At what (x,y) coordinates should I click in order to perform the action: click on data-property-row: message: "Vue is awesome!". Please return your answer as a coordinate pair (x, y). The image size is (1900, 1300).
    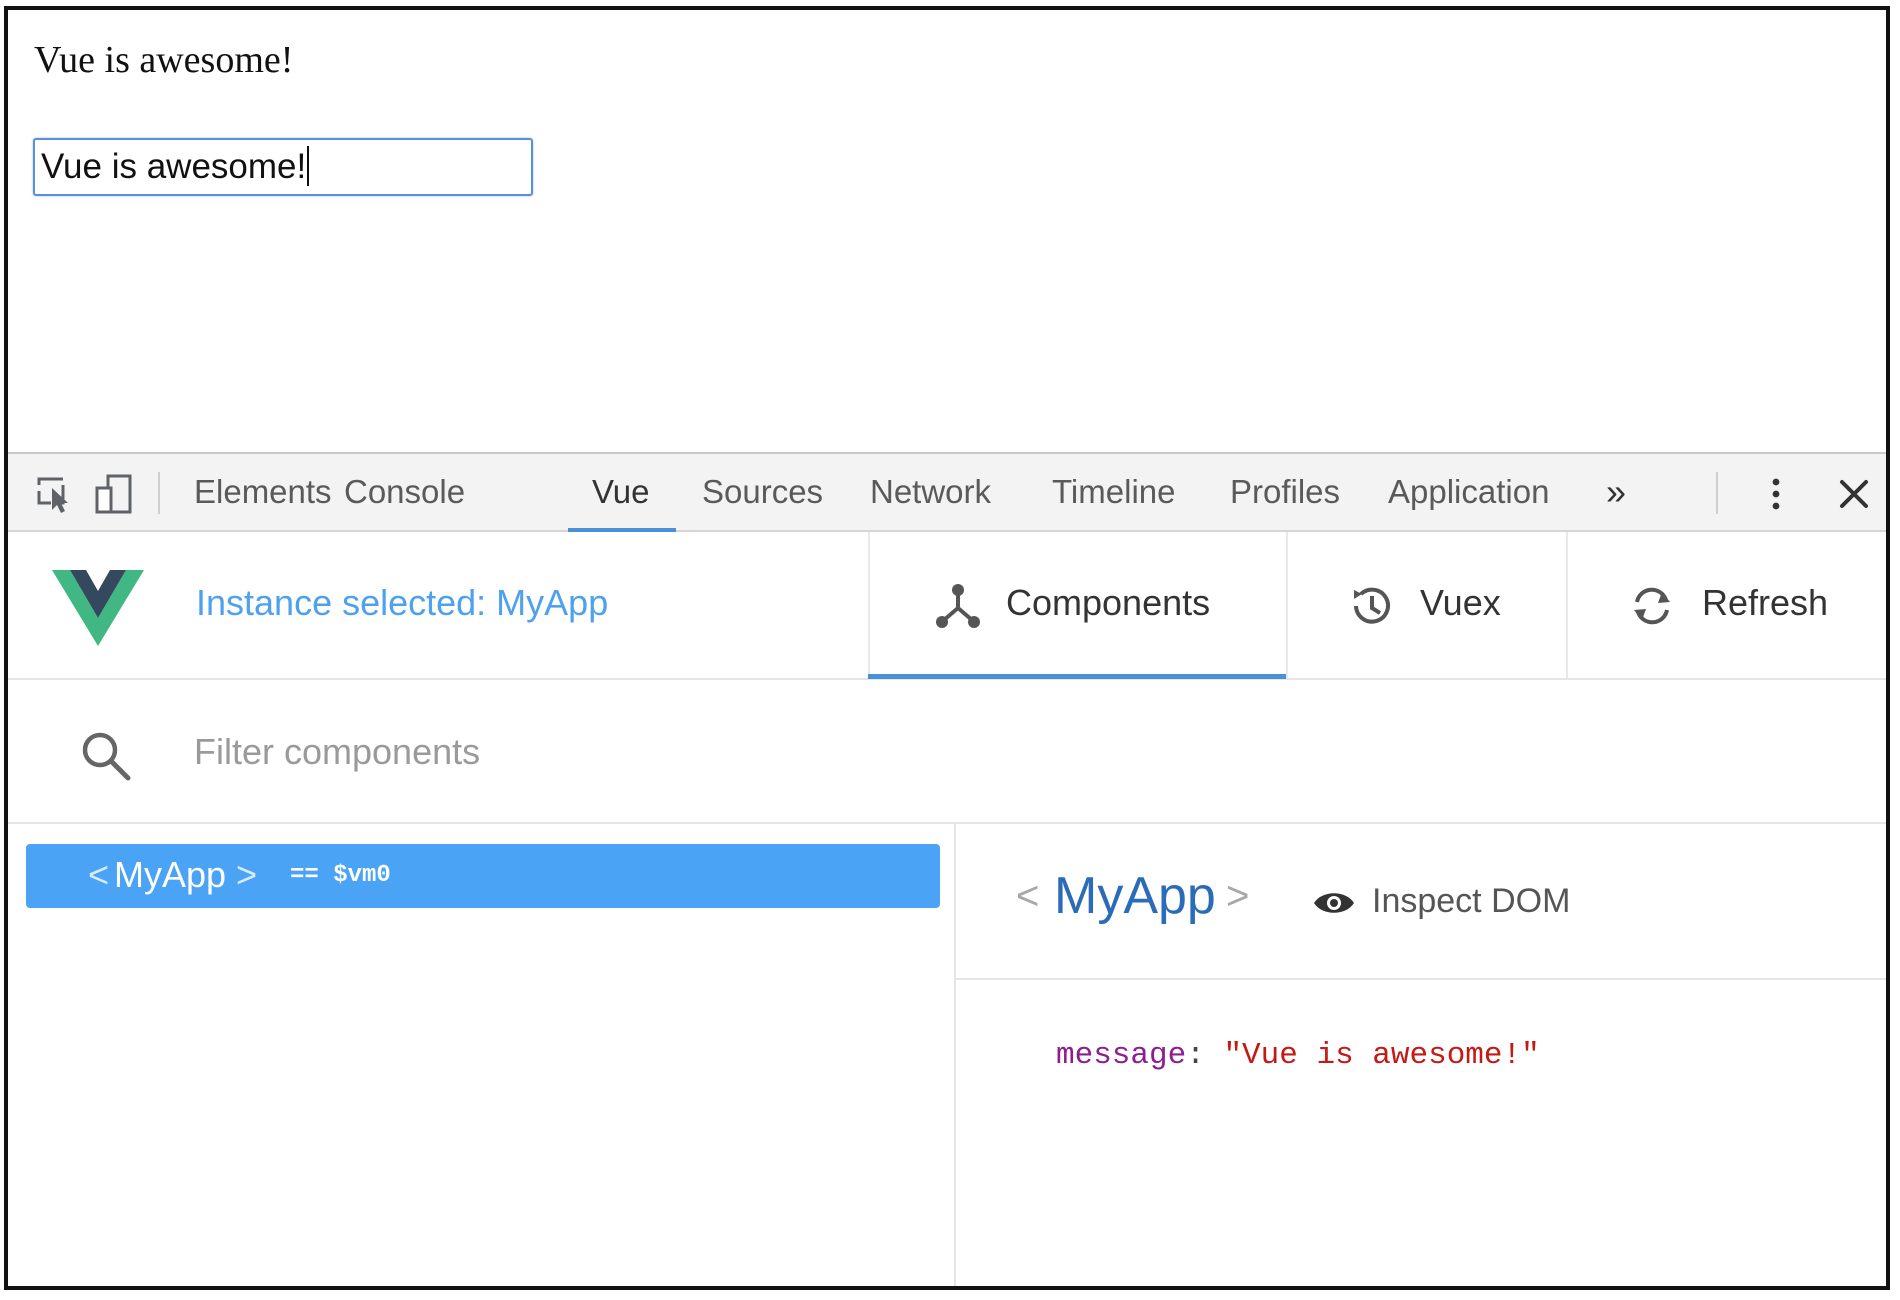
    Looking at the image, I should click on (1298, 1055).